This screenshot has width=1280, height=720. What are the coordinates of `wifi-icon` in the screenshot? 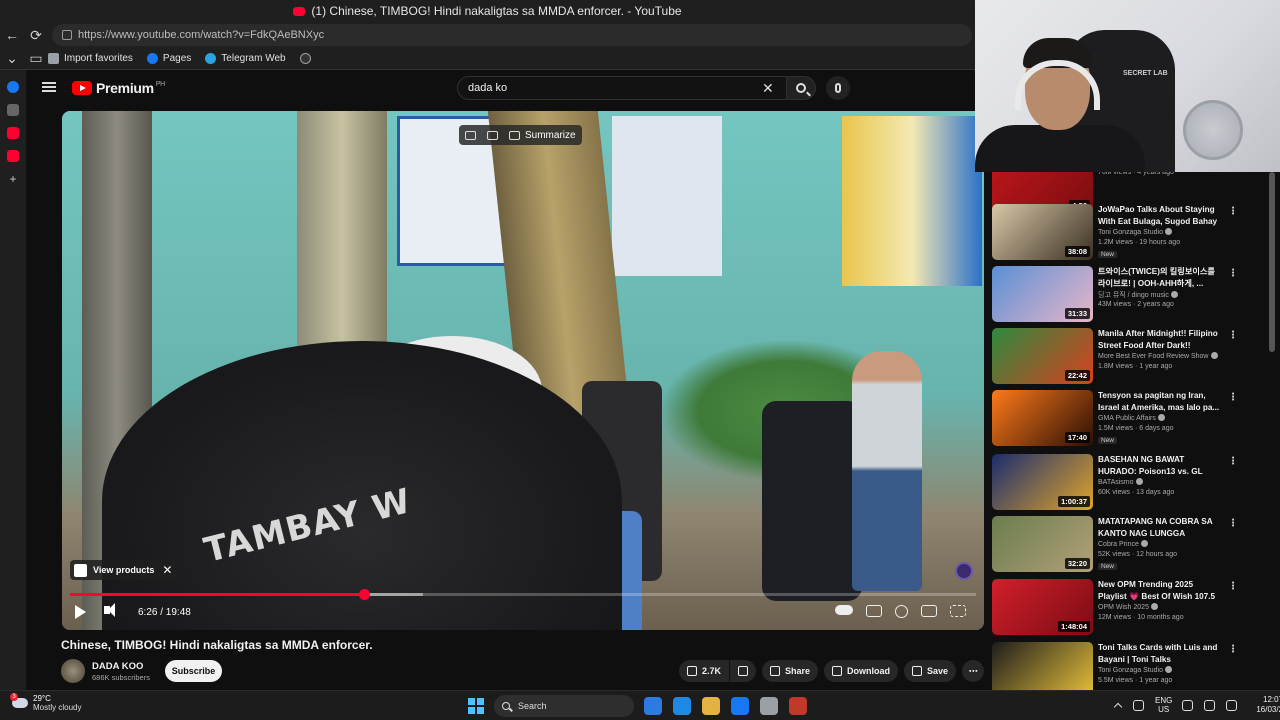 It's located at (1188, 705).